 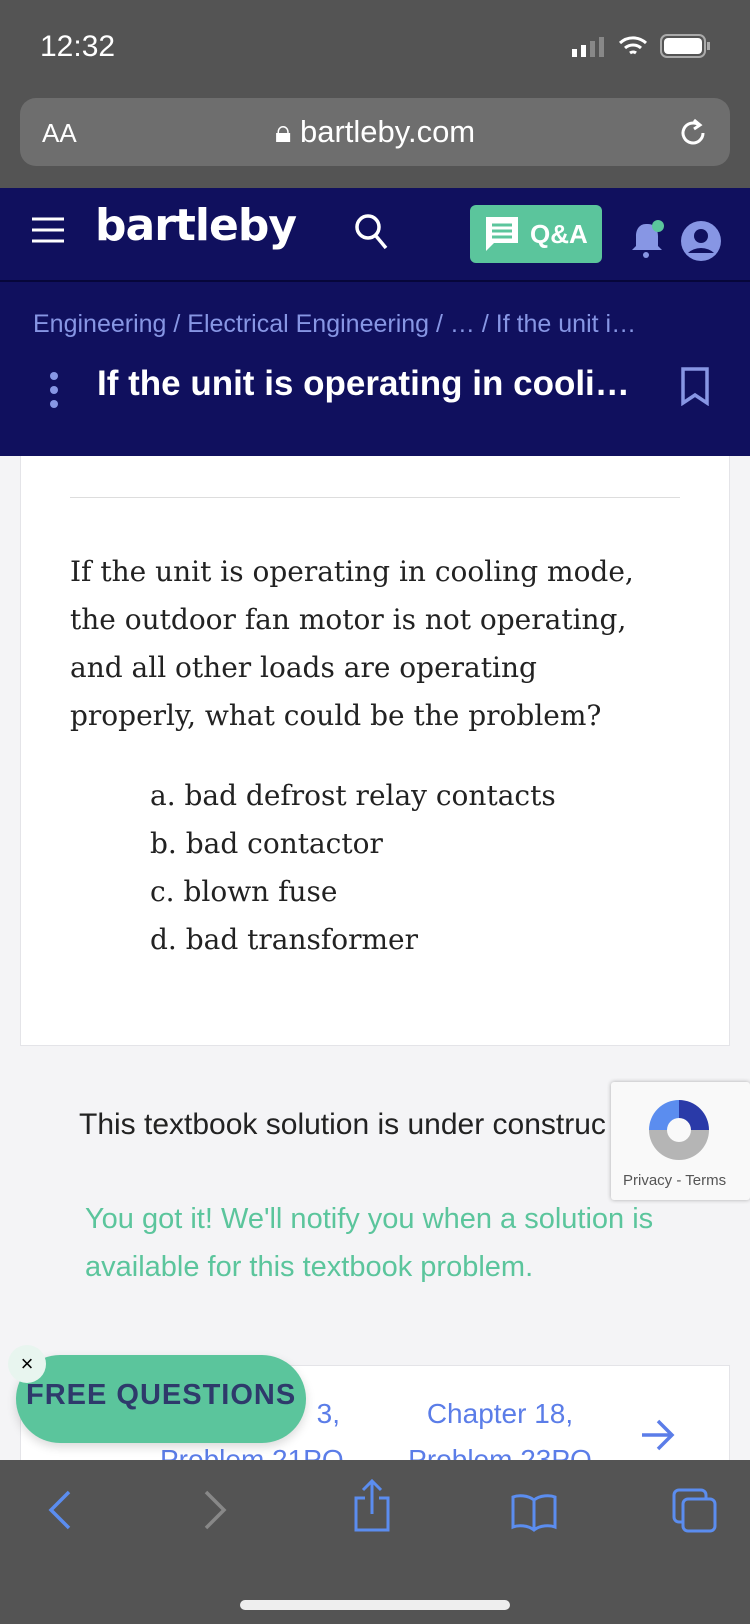 What do you see at coordinates (48, 230) in the screenshot?
I see `menu-icon` at bounding box center [48, 230].